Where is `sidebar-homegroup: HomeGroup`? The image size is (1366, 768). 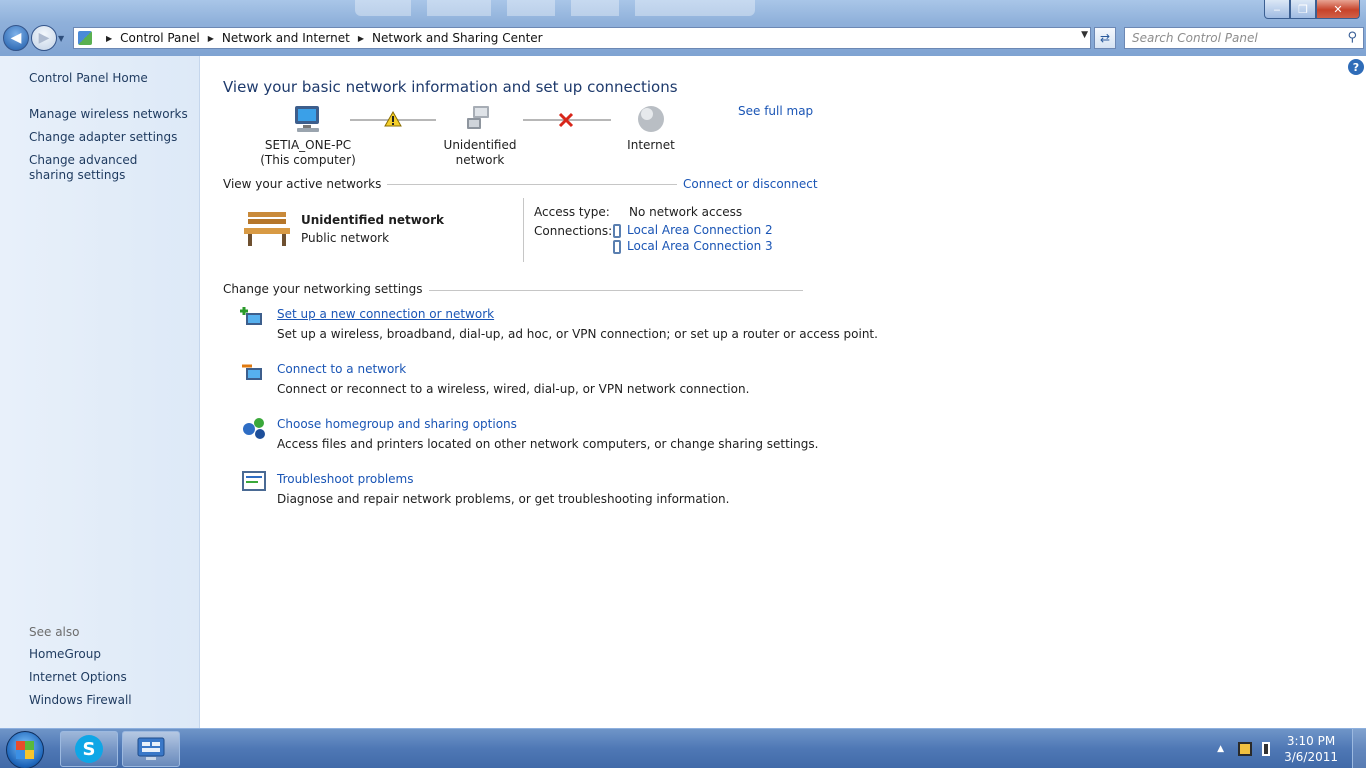 sidebar-homegroup: HomeGroup is located at coordinates (65, 654).